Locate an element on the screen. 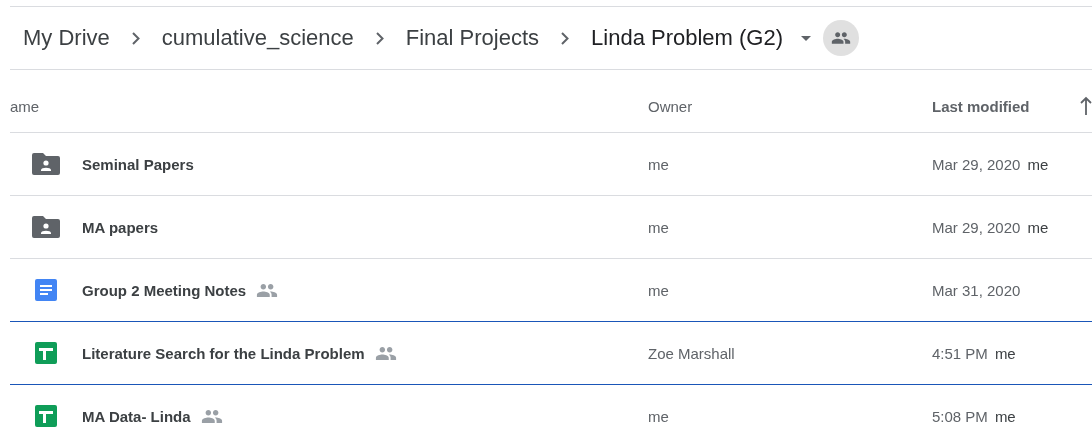 The width and height of the screenshot is (1092, 447). sort-arrow-icon is located at coordinates (1086, 106).